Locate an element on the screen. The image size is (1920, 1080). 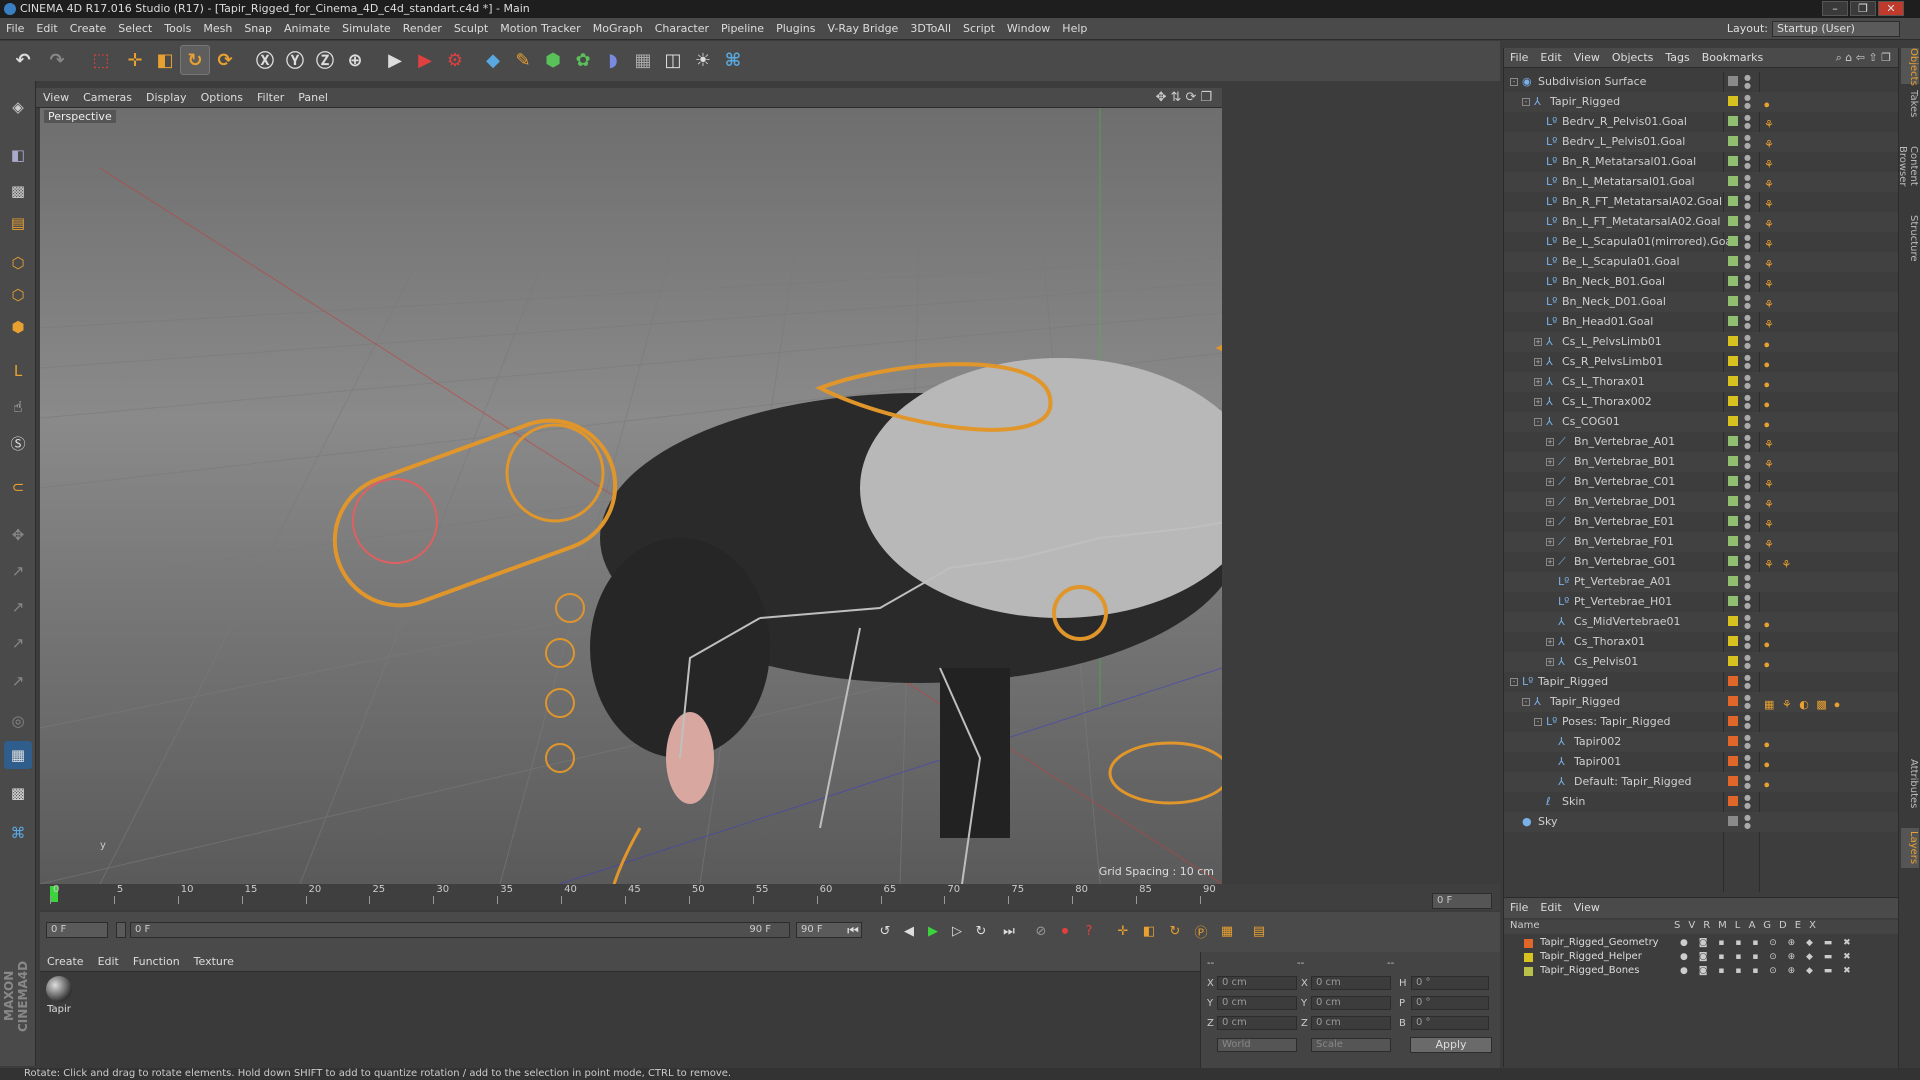
snap-icon: Ⓢ is located at coordinates (18, 443).